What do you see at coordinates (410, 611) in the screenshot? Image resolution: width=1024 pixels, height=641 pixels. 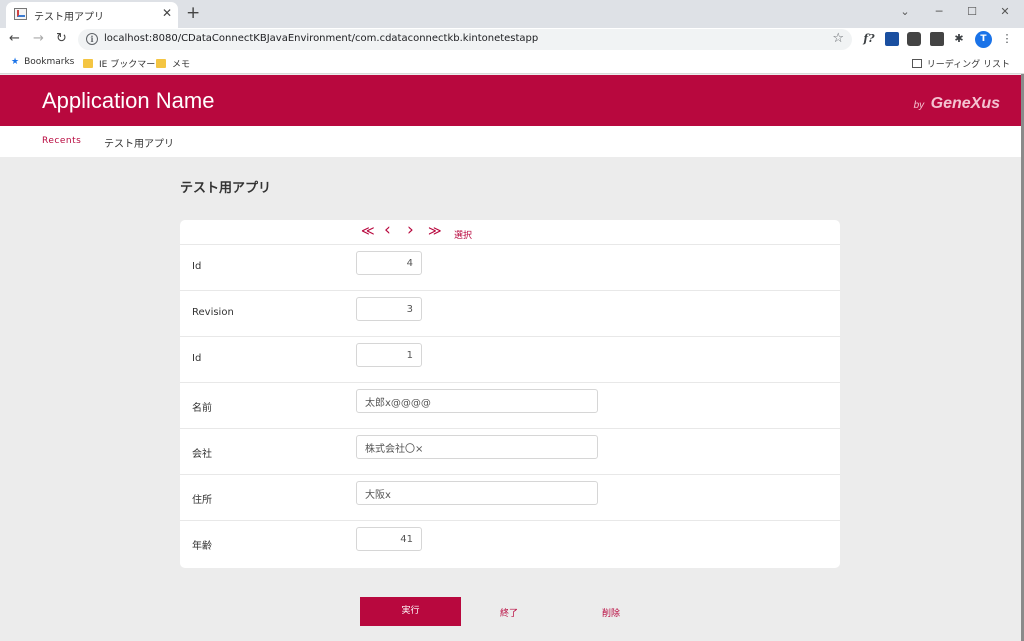 I see `execute-button: 実行` at bounding box center [410, 611].